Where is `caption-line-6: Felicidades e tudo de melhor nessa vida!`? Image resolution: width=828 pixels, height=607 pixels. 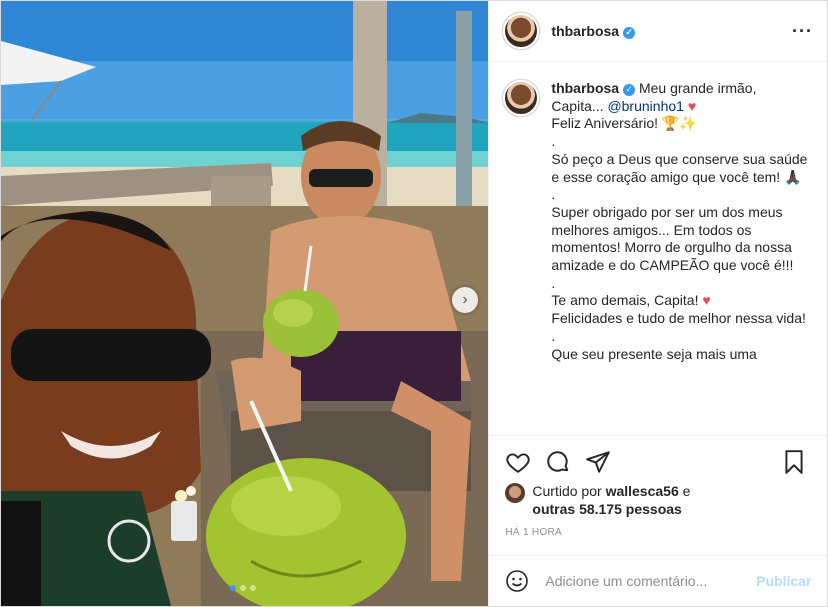
caption-line-6: Felicidades e tudo de melhor nessa vida! is located at coordinates (678, 318).